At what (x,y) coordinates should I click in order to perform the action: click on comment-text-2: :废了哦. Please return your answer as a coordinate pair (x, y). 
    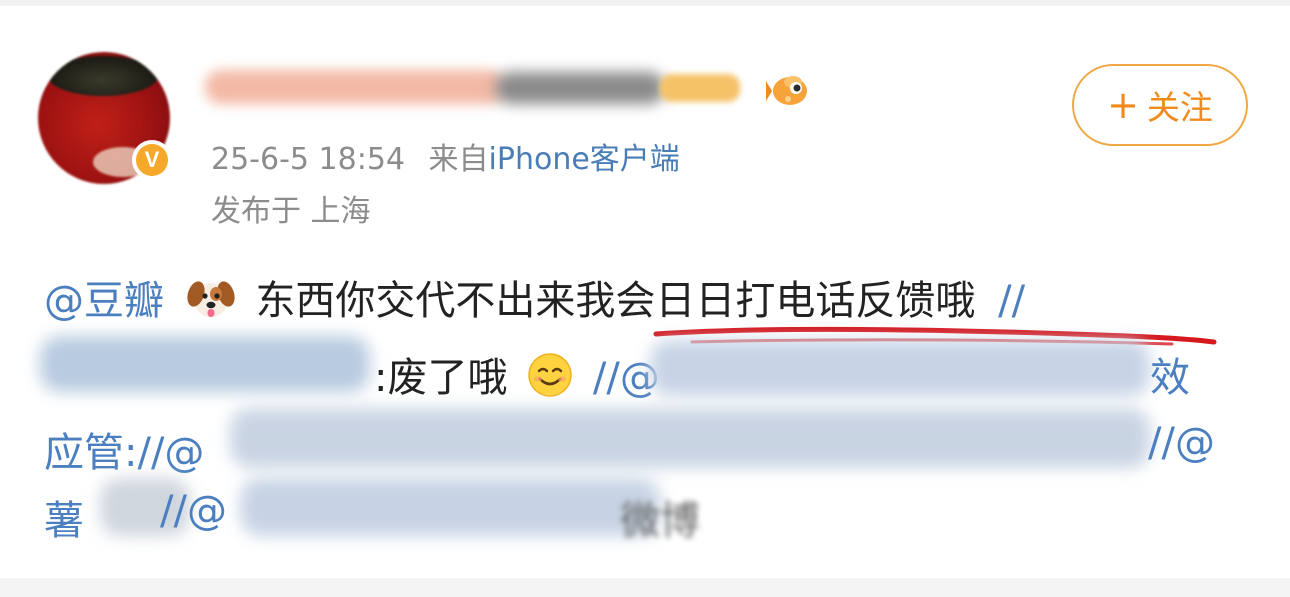
    Looking at the image, I should click on (441, 378).